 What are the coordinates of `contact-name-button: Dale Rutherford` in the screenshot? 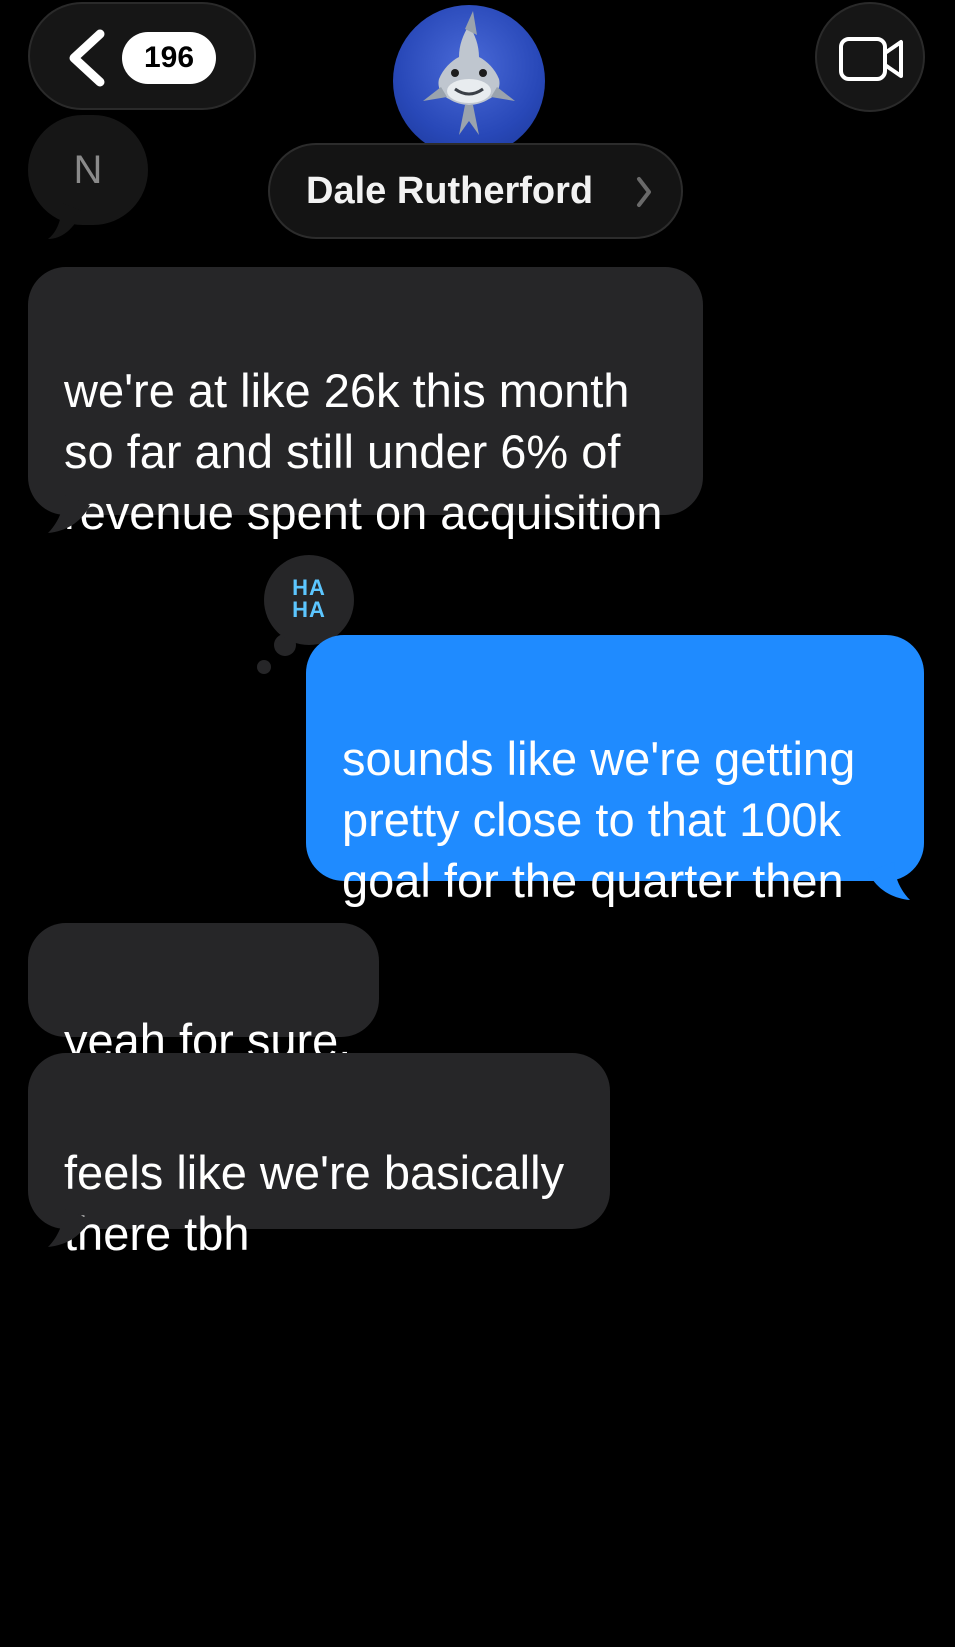 It's located at (475, 191).